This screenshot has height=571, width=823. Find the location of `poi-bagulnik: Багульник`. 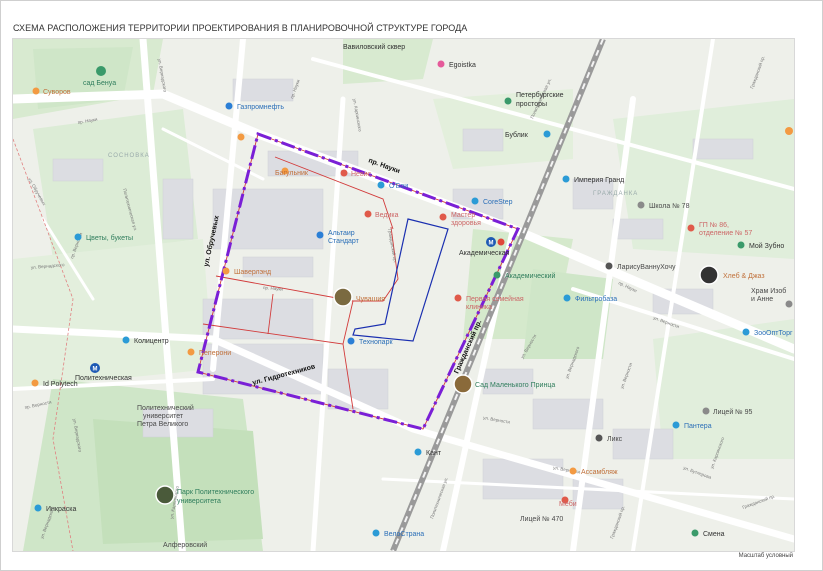

poi-bagulnik: Багульник is located at coordinates (292, 173).